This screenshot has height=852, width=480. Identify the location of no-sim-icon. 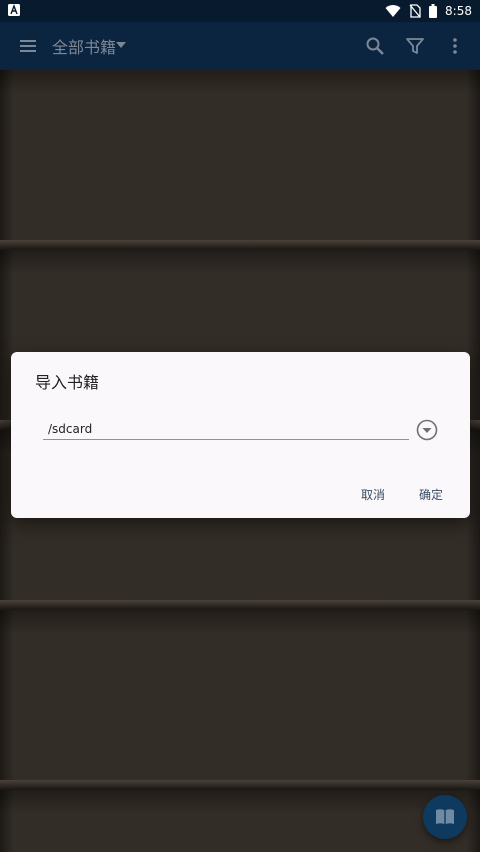
(415, 11).